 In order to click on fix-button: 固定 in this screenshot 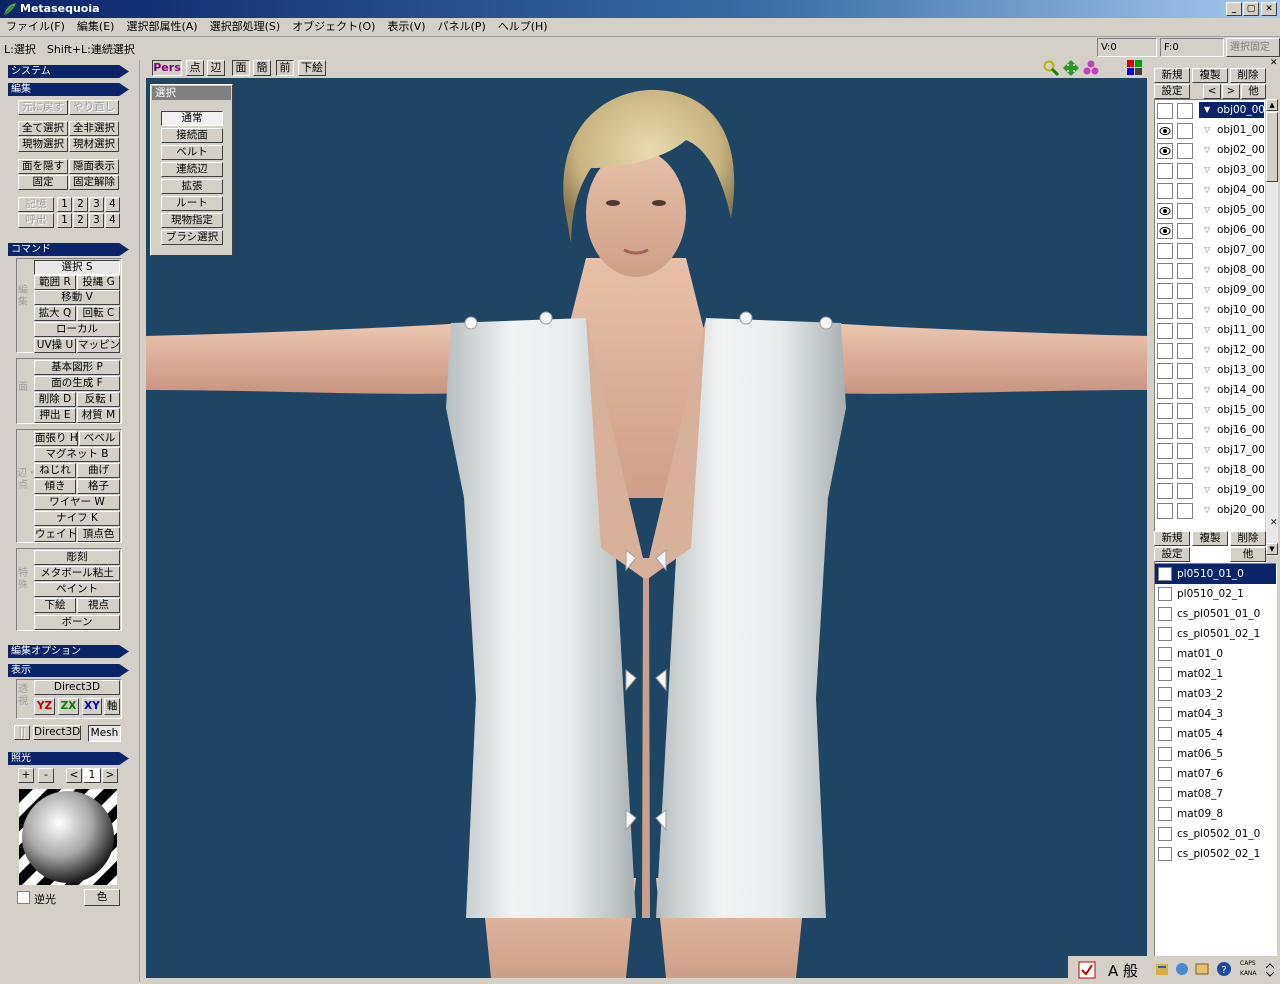, I will do `click(43, 182)`.